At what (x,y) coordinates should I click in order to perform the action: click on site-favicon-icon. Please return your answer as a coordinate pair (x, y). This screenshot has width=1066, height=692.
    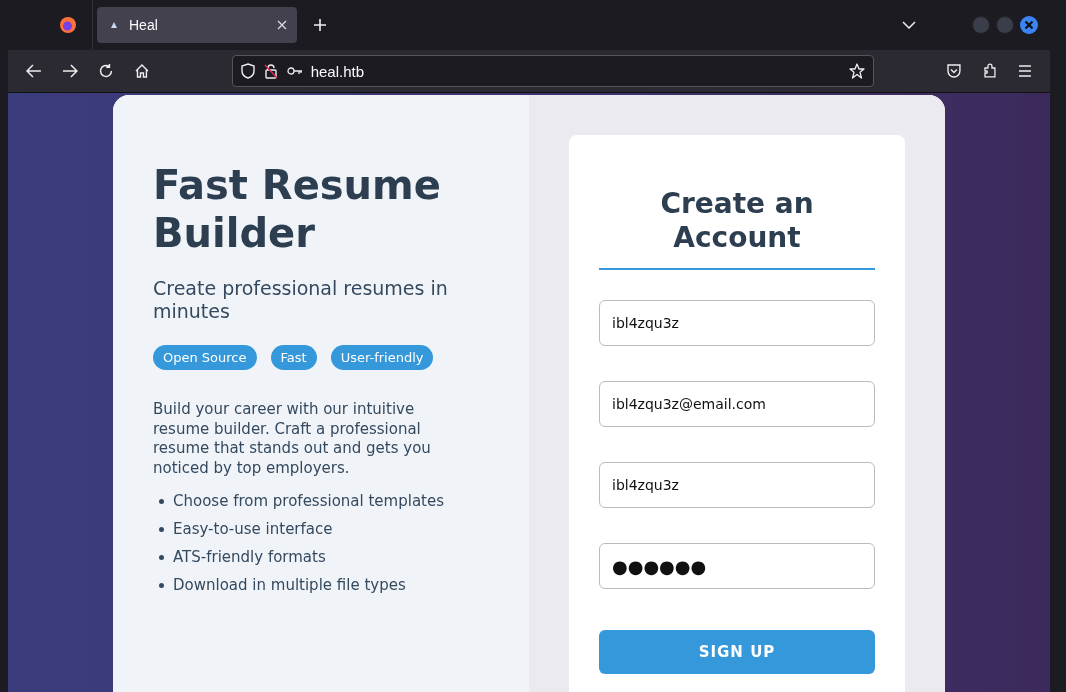
    Looking at the image, I should click on (114, 25).